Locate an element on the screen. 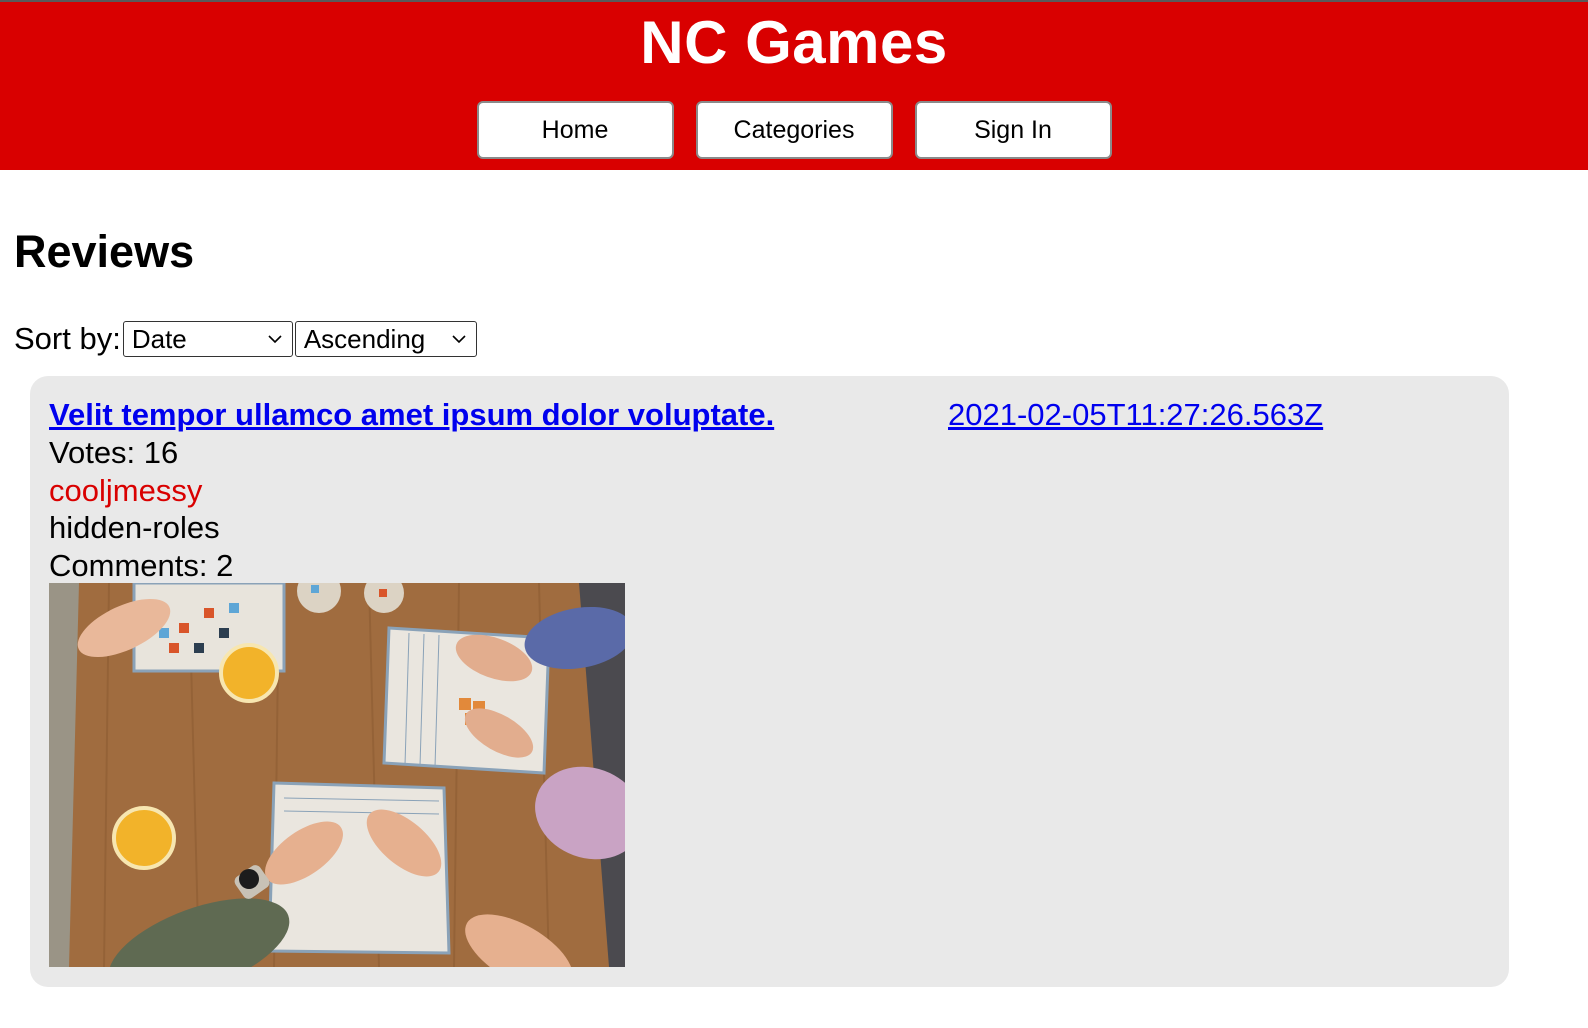  sort-controls: Sort by: Date Ascending is located at coordinates (245, 339).